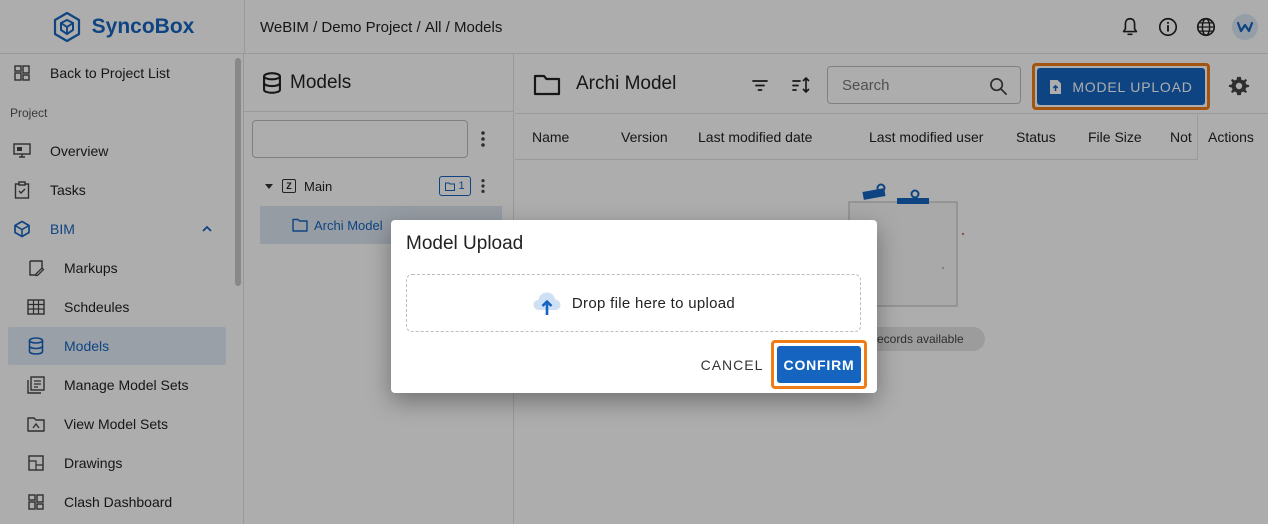 The height and width of the screenshot is (524, 1268). What do you see at coordinates (547, 303) in the screenshot?
I see `cloud-upload-icon` at bounding box center [547, 303].